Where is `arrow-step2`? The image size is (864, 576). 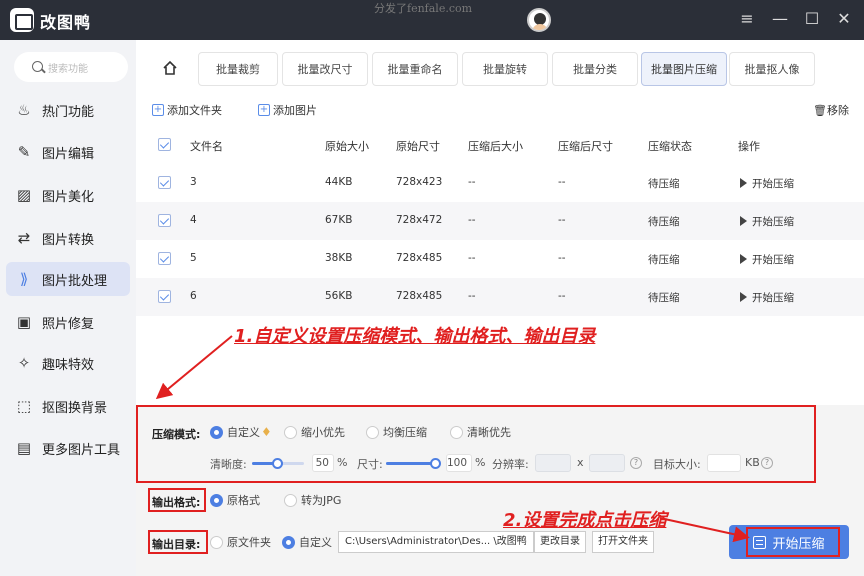
arrow-step2 is located at coordinates (704, 530).